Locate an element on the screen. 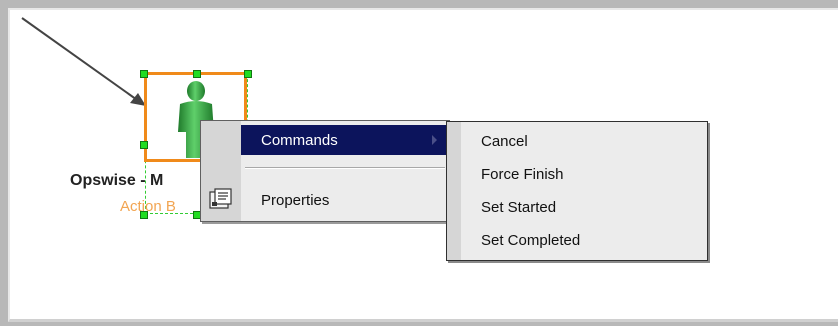 Image resolution: width=838 pixels, height=326 pixels. node-title: Opswise - M is located at coordinates (117, 180).